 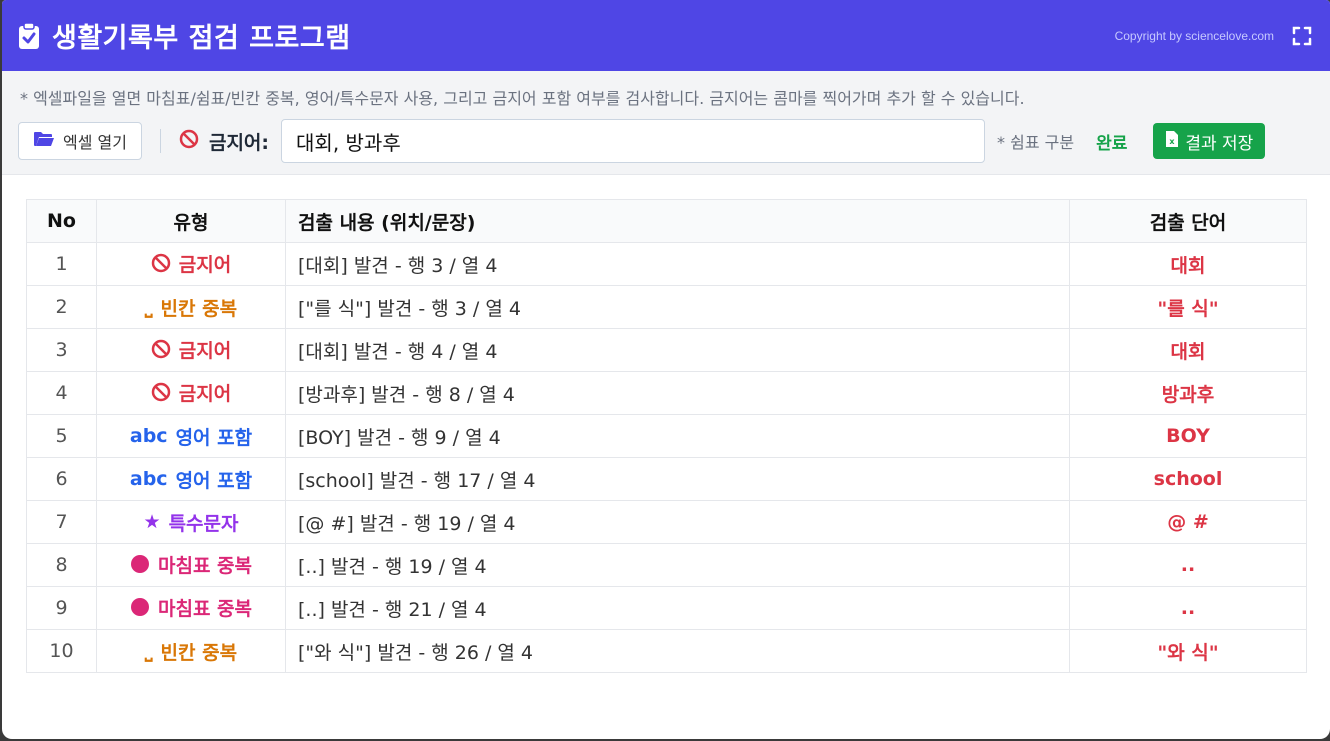 I want to click on row-content: [방과후] 발견 - 행 8 / 열 4, so click(x=677, y=393).